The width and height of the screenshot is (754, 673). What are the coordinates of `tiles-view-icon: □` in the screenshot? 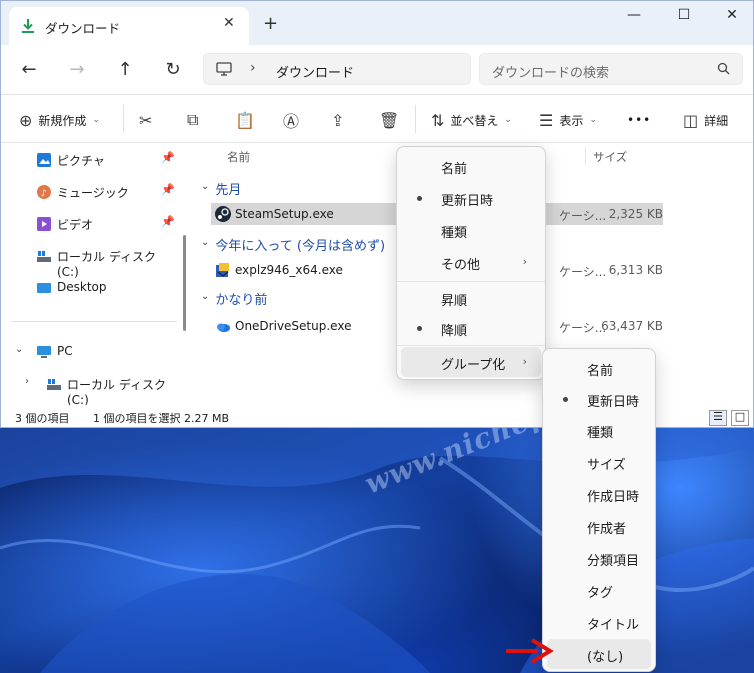 It's located at (740, 418).